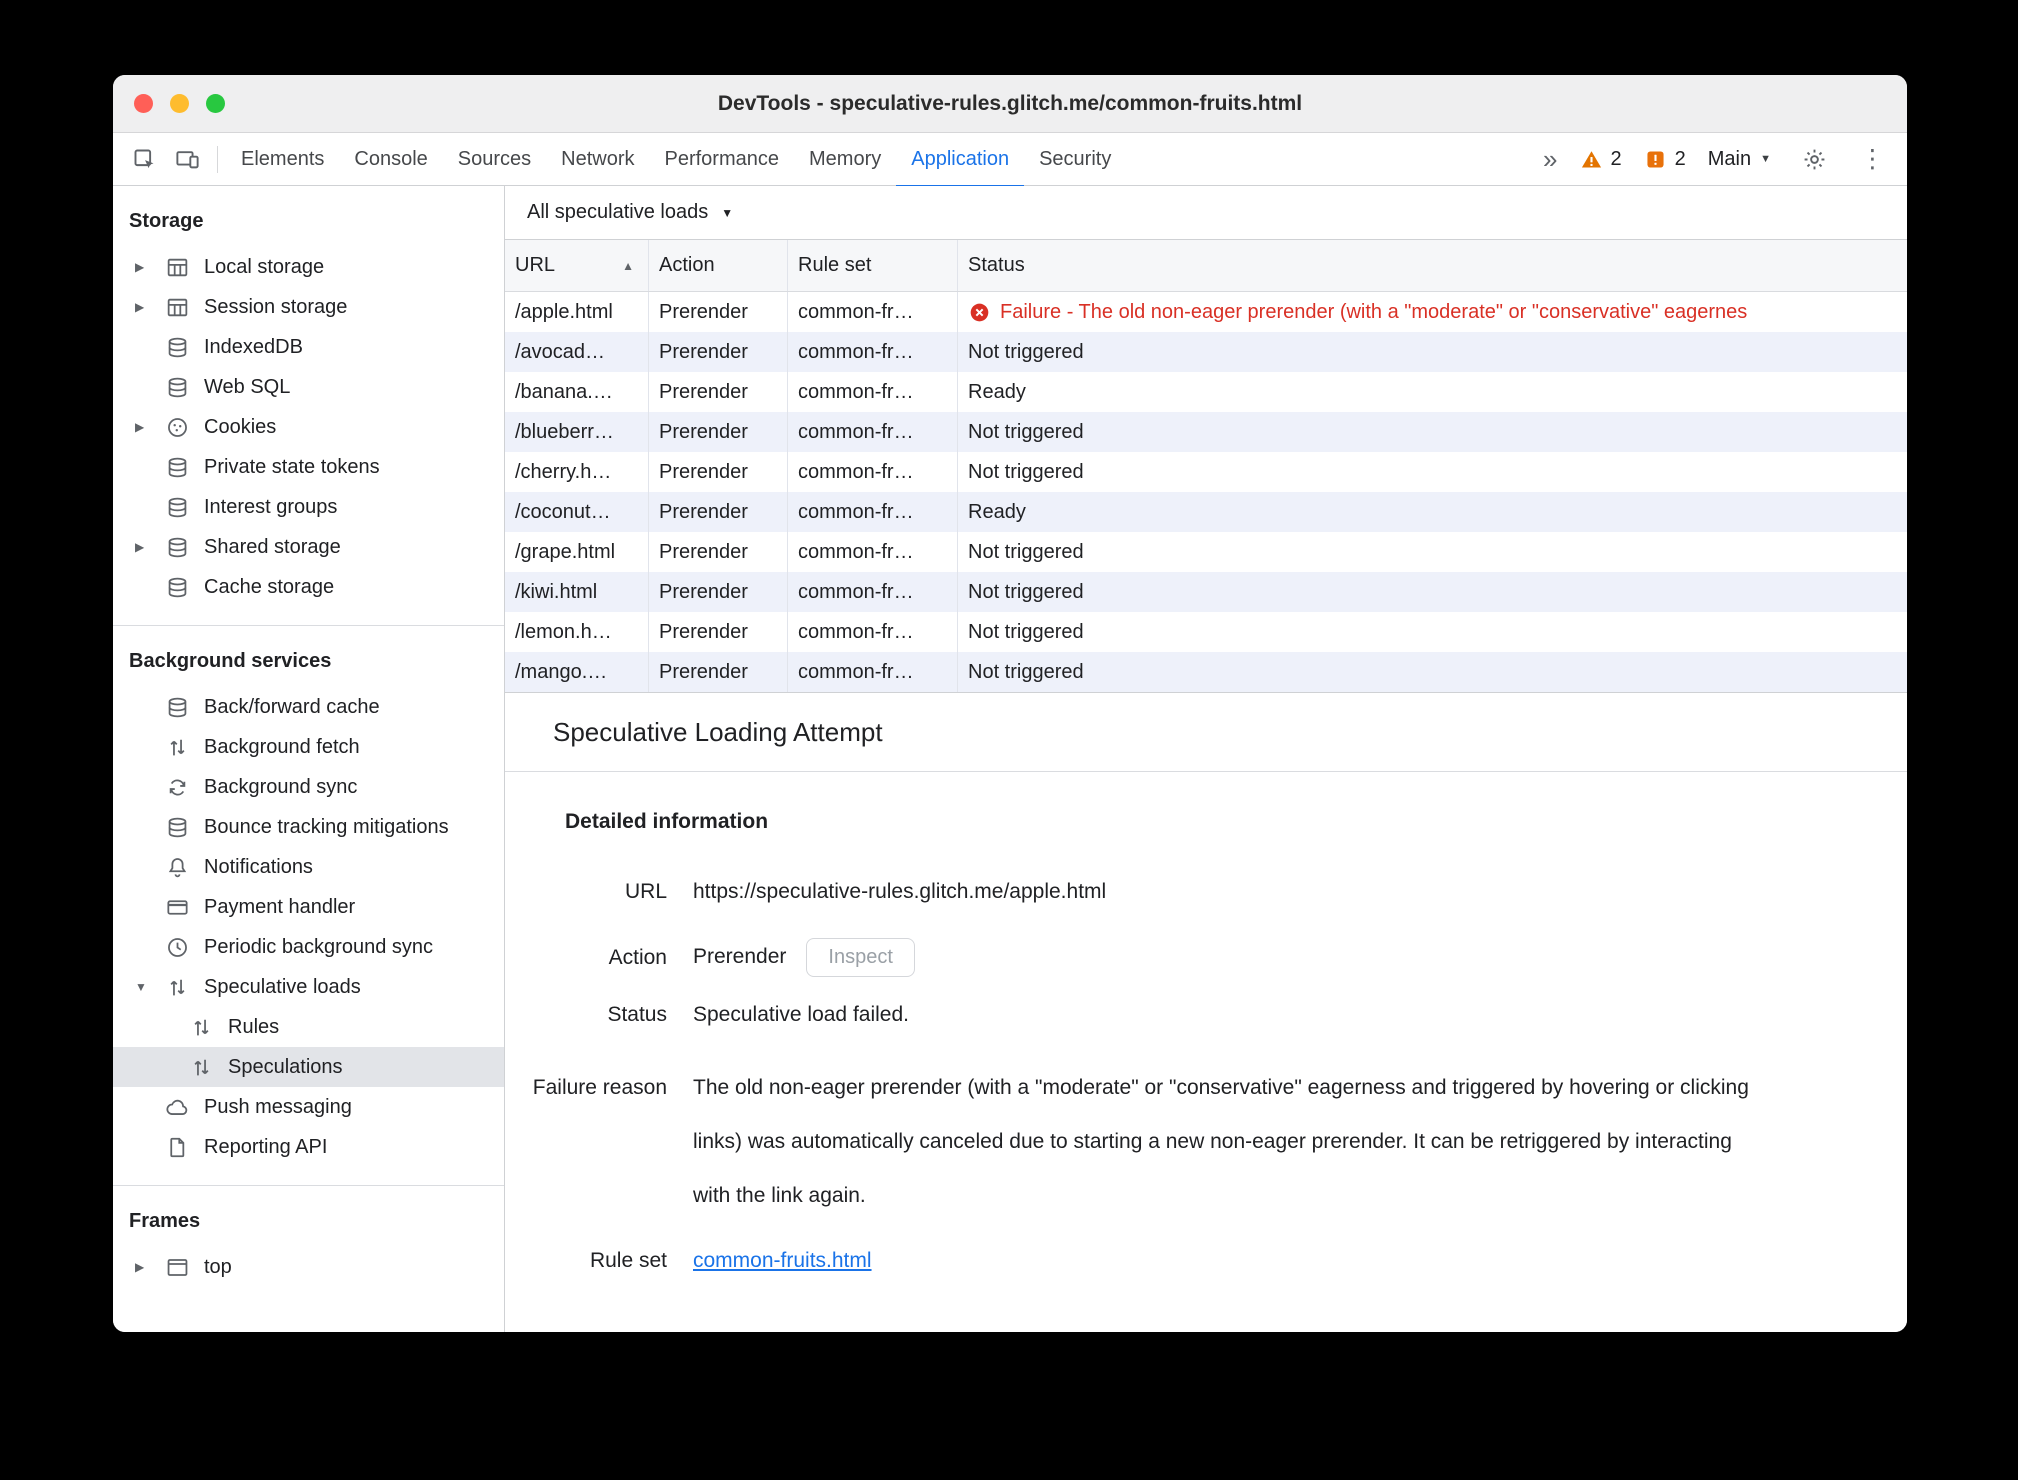  I want to click on sidebar-item-notifications: Notifications, so click(308, 867).